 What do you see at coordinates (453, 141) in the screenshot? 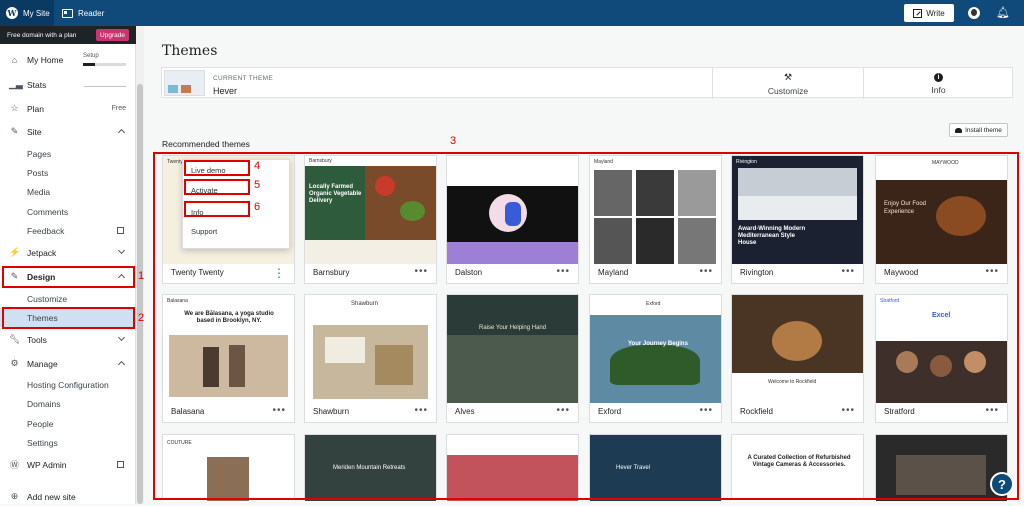
I see `annotation-3: 3` at bounding box center [453, 141].